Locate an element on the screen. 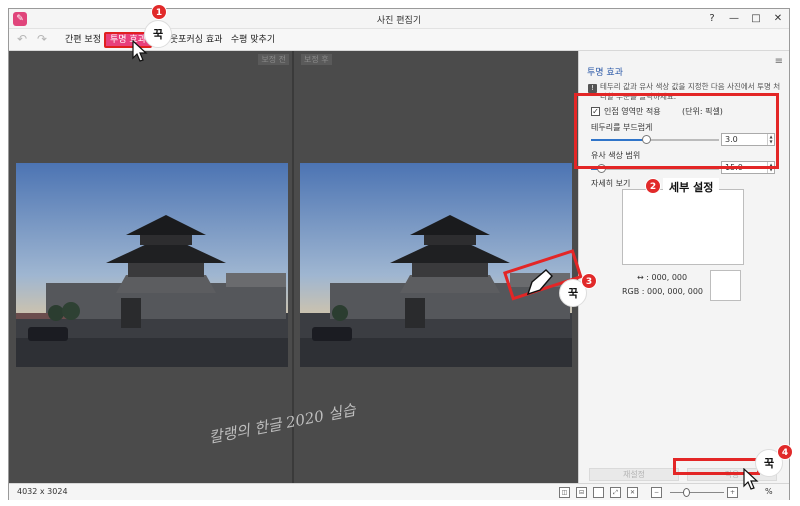 The height and width of the screenshot is (506, 800). fortress-photo-before is located at coordinates (152, 265).